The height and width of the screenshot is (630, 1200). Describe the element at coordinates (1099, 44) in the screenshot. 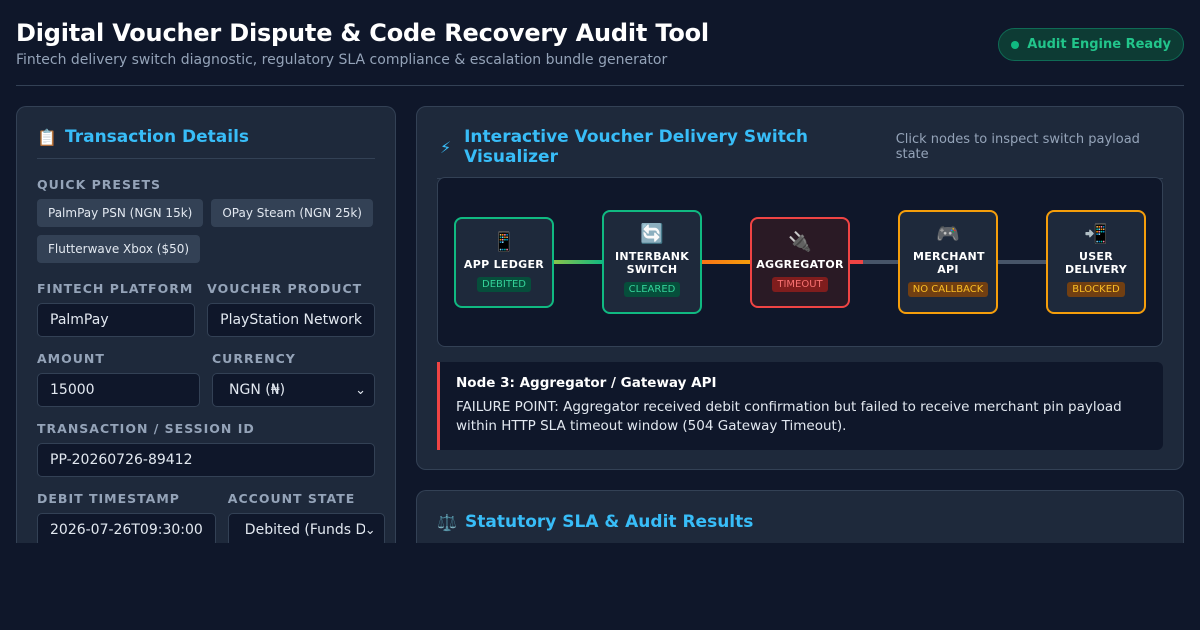

I see `engine-status-text: Audit Engine Ready` at that location.